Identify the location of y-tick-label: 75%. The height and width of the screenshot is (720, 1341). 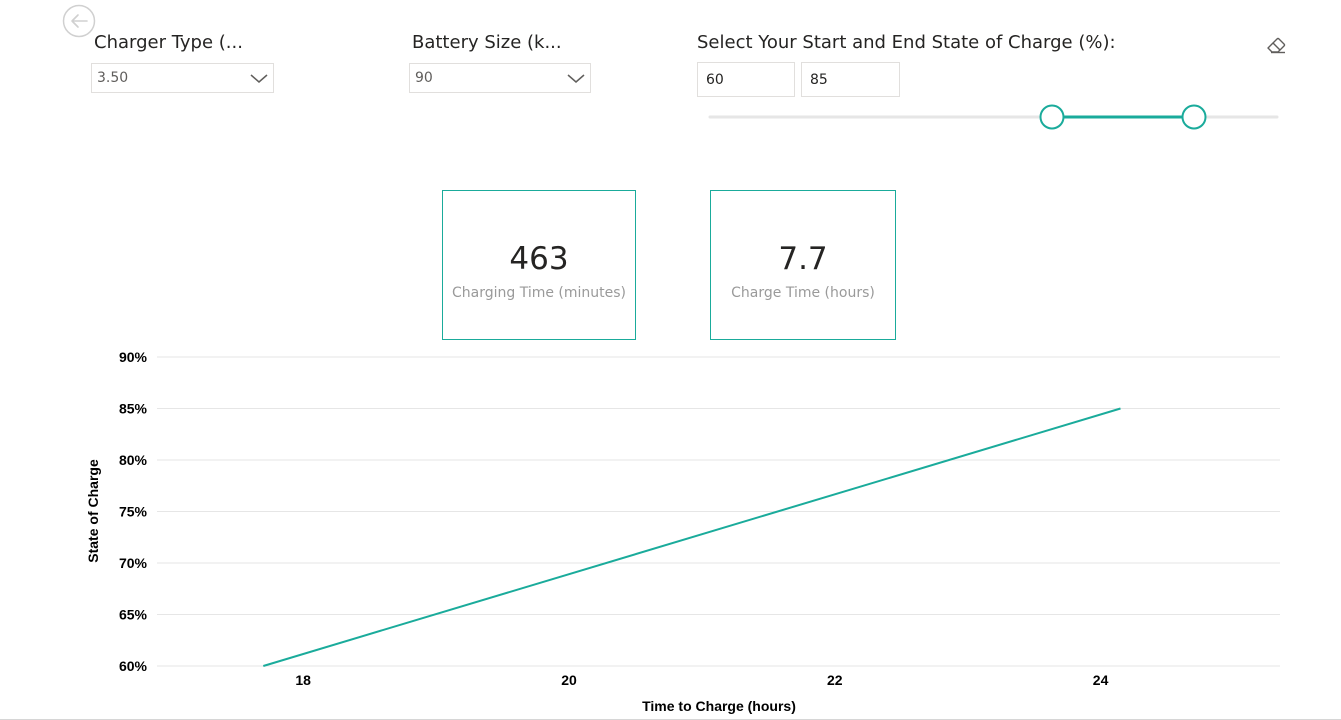
(133, 512).